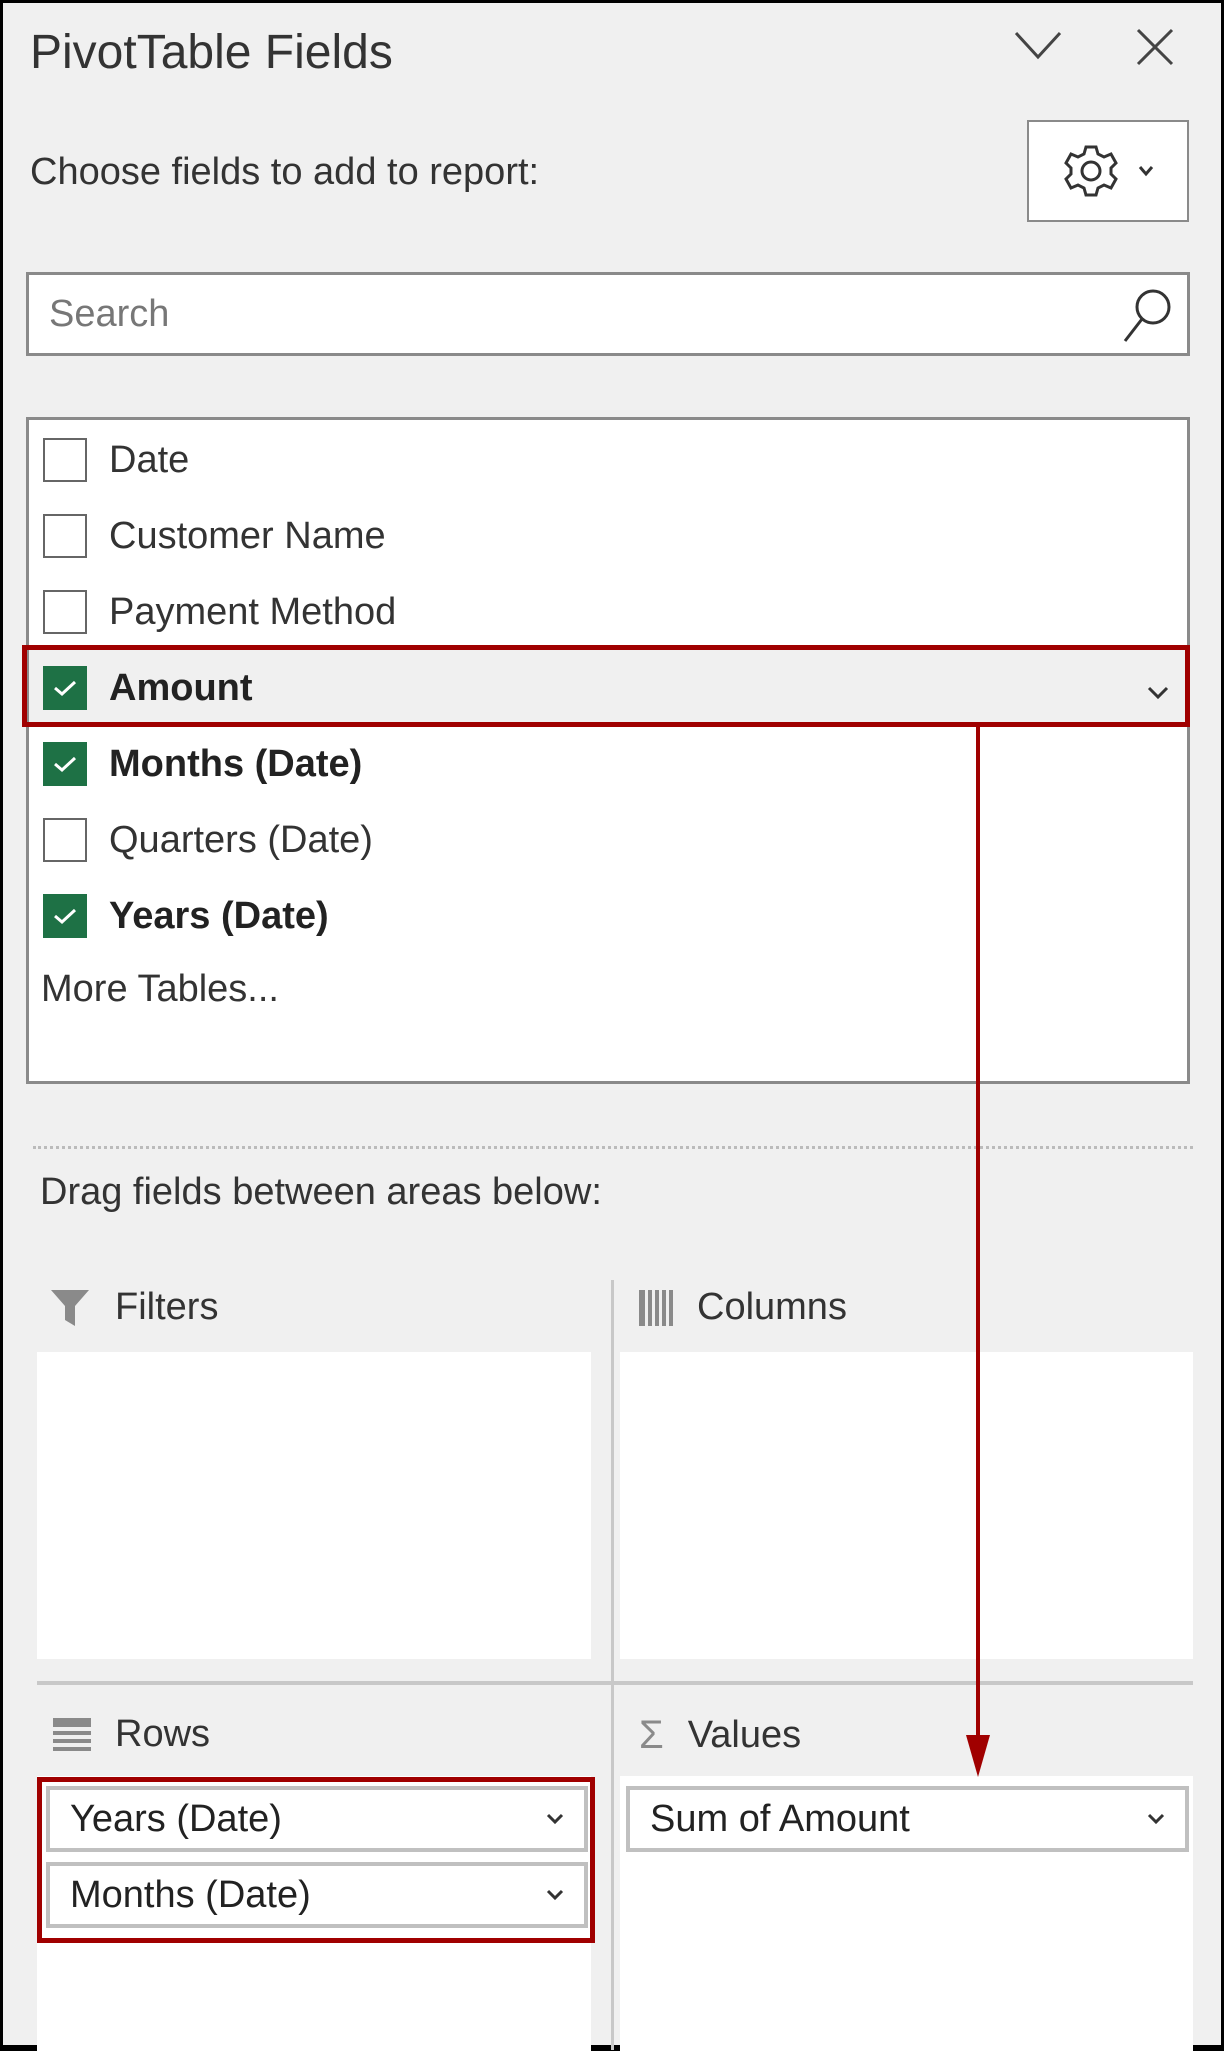 The height and width of the screenshot is (2051, 1224). I want to click on field-label: Payment Method, so click(253, 611).